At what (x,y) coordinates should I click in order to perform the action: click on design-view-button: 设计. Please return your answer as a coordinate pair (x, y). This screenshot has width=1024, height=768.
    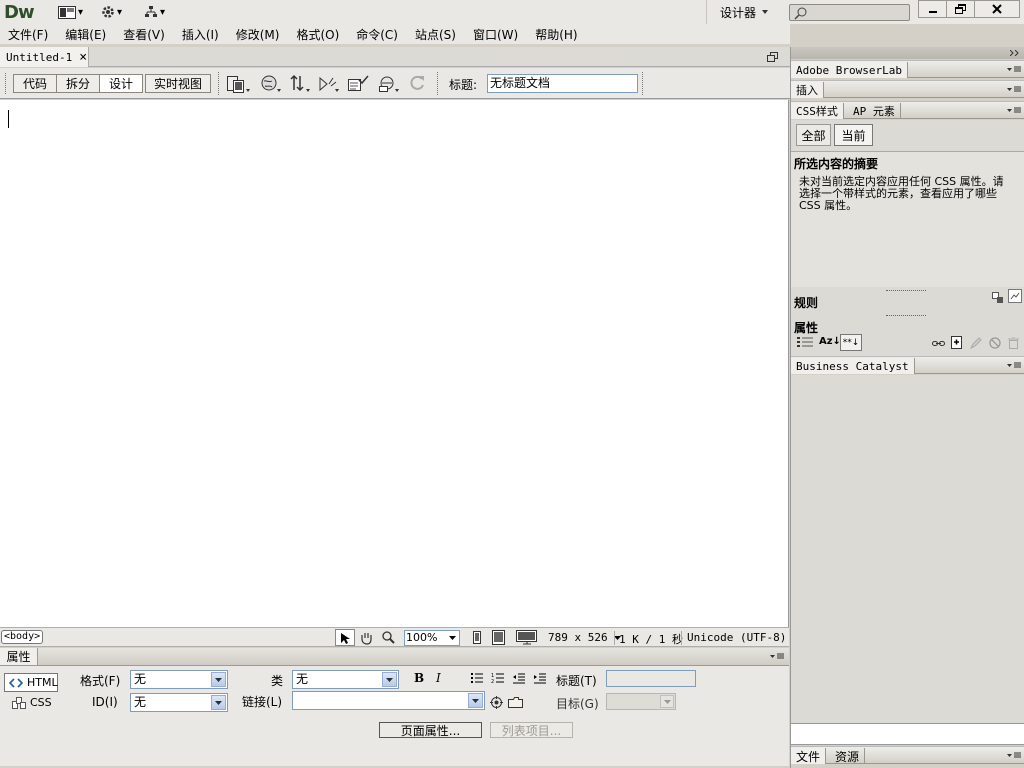
    Looking at the image, I should click on (121, 83).